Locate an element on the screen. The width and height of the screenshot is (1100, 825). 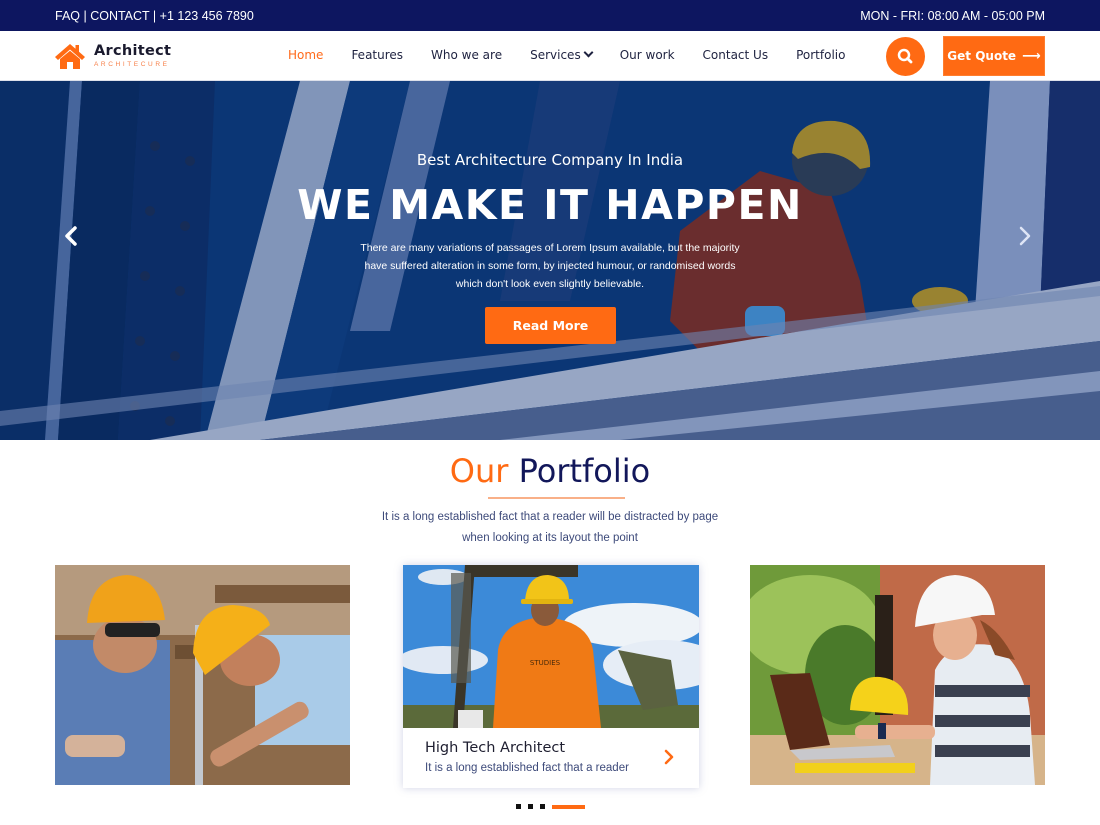
house-icon is located at coordinates (70, 56).